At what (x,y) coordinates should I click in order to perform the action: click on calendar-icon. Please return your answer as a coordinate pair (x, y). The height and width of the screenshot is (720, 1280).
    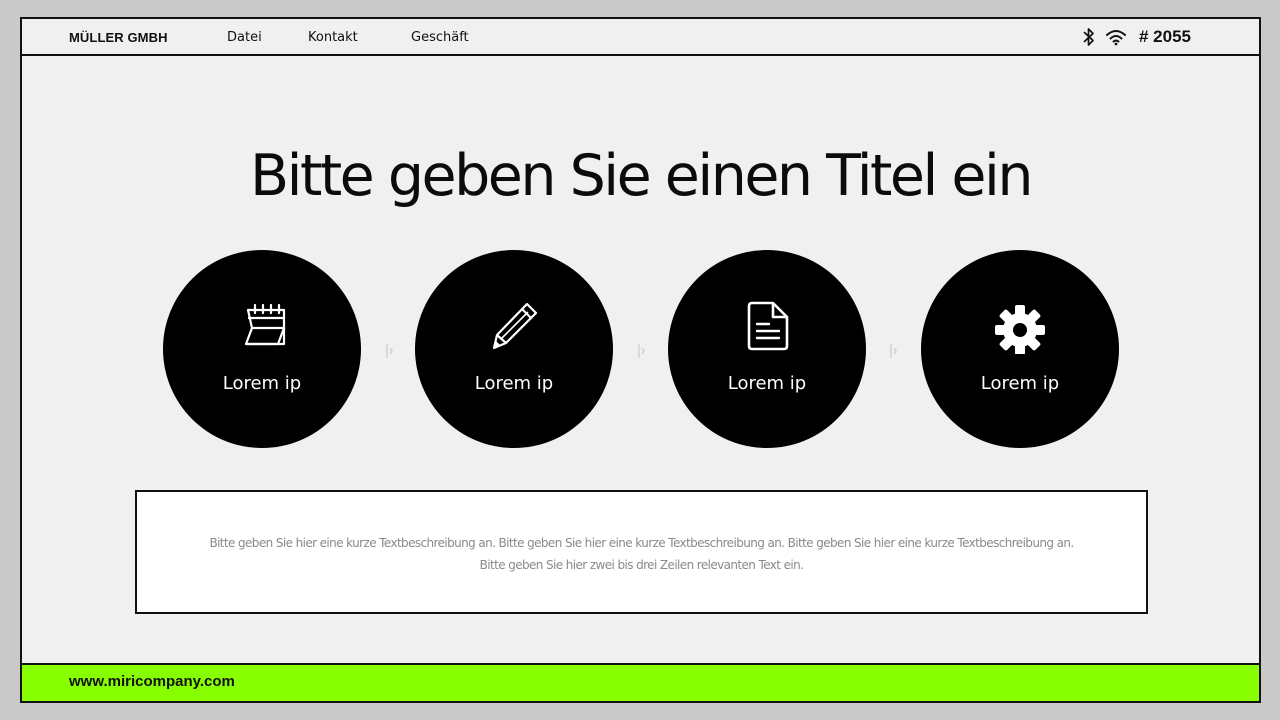
    Looking at the image, I should click on (262, 326).